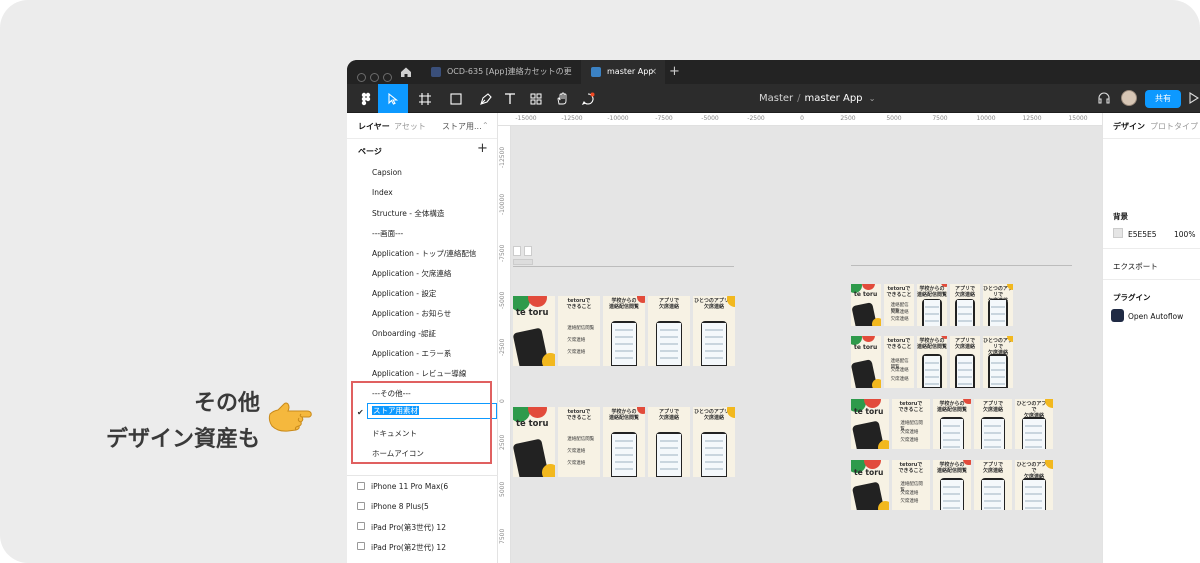 The image size is (1200, 563). I want to click on tab-ocd-635: OCD-635 [App]連絡カセットの更新, so click(499, 80).